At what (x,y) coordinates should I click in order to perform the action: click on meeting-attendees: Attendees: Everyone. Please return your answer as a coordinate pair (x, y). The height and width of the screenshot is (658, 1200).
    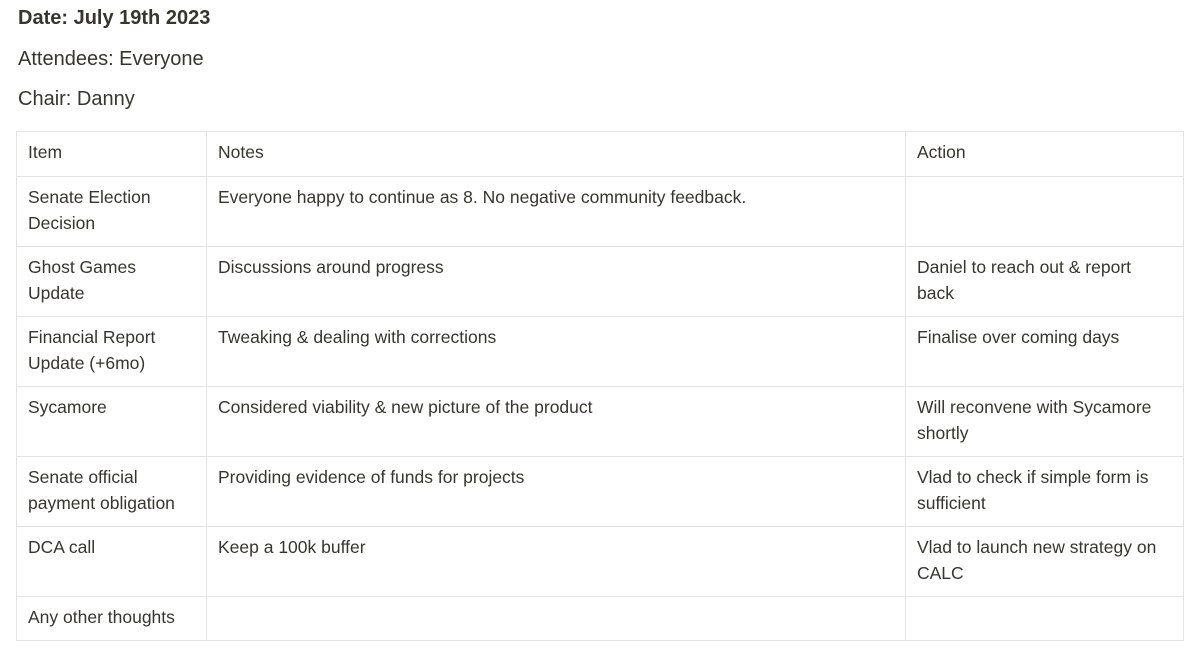
    Looking at the image, I should click on (111, 59).